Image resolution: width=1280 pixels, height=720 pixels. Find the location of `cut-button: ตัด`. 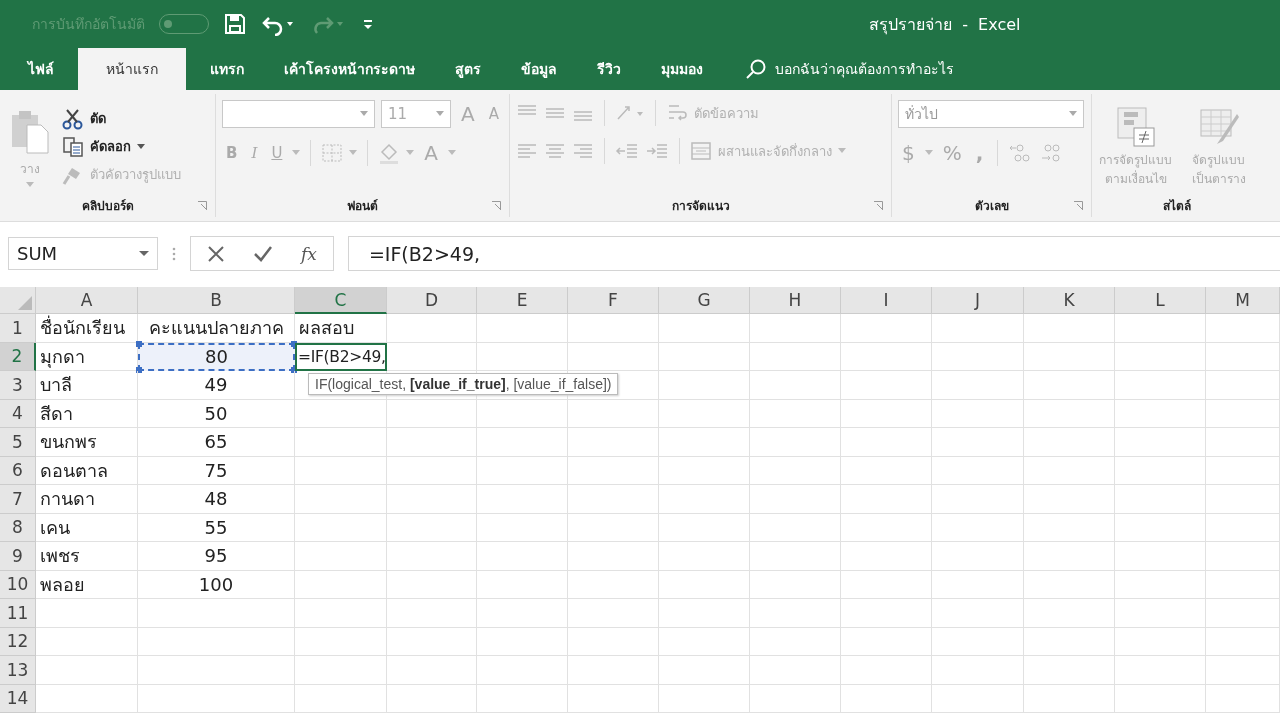

cut-button: ตัด is located at coordinates (121, 118).